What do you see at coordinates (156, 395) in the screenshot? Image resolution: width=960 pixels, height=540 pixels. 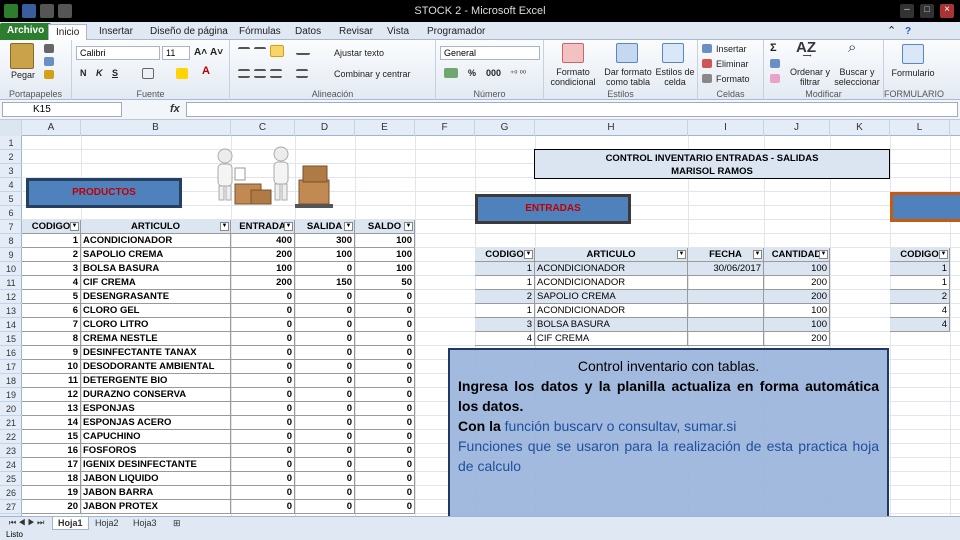 I see `products-cell: DURAZNO CONSERVA` at bounding box center [156, 395].